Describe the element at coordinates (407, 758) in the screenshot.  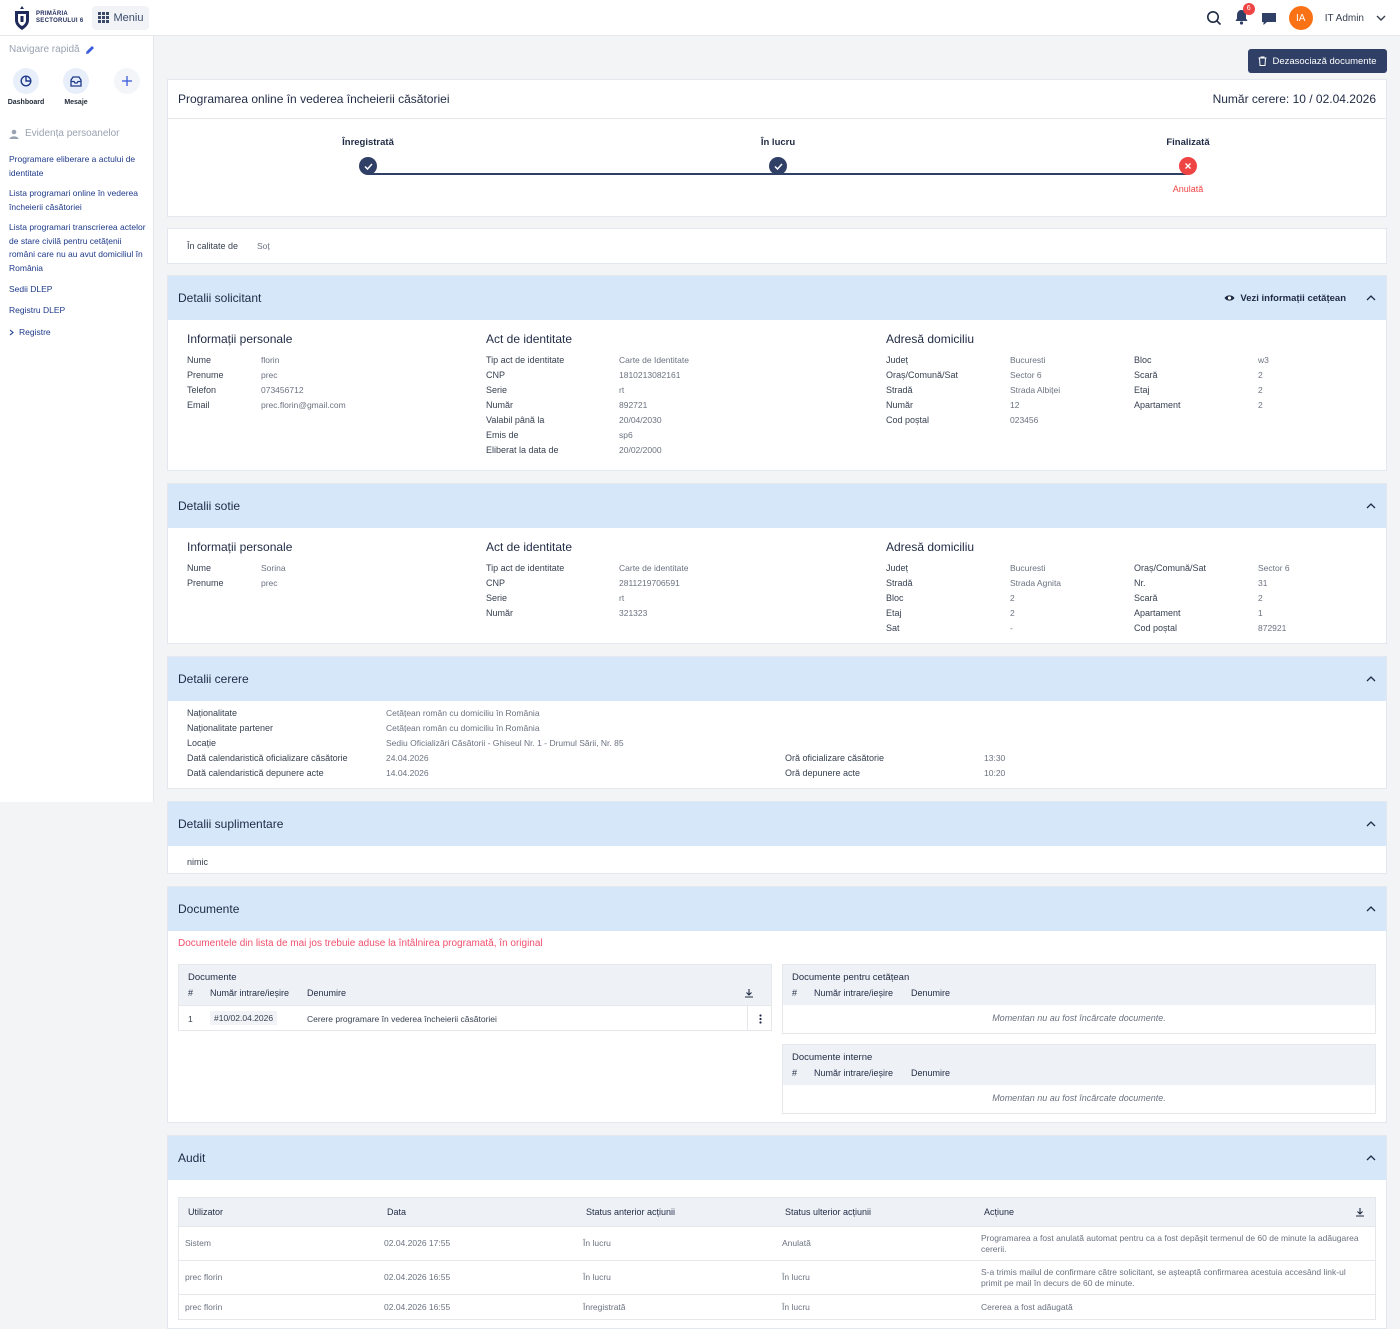
I see `cerere-value: 24.04.2026` at that location.